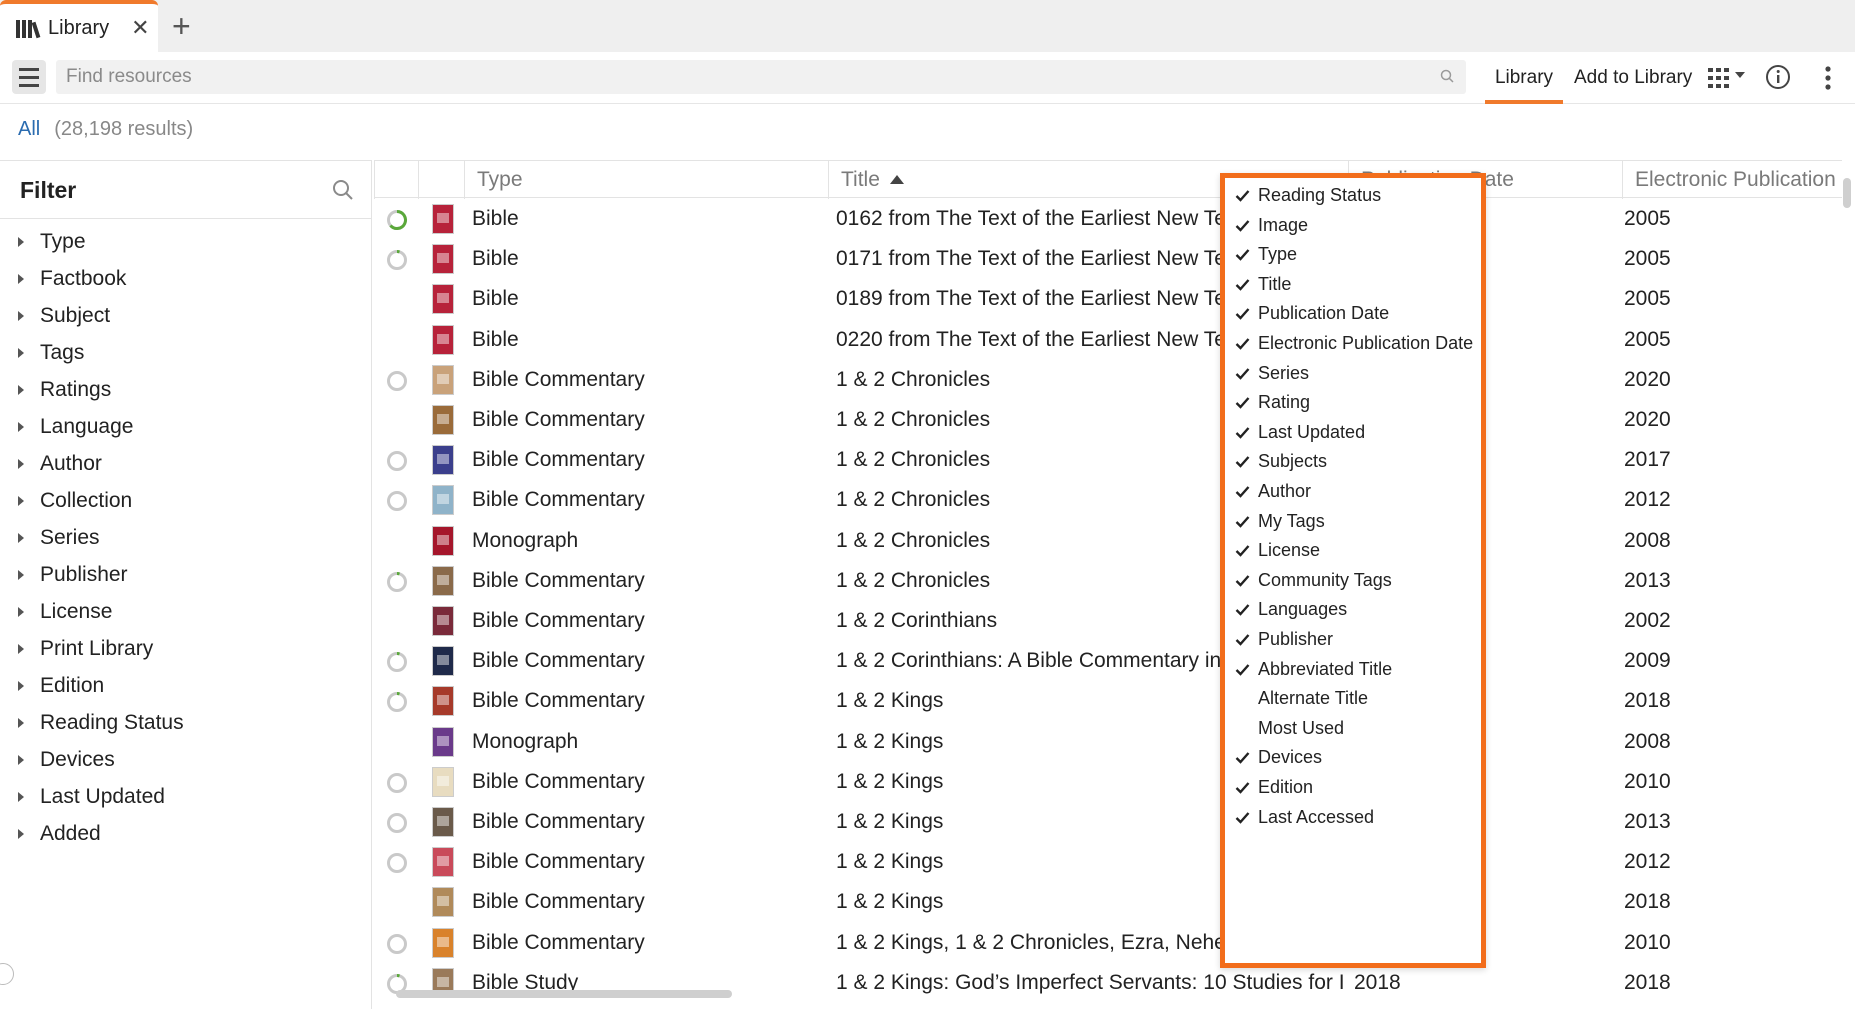  I want to click on menu-icon, so click(29, 77).